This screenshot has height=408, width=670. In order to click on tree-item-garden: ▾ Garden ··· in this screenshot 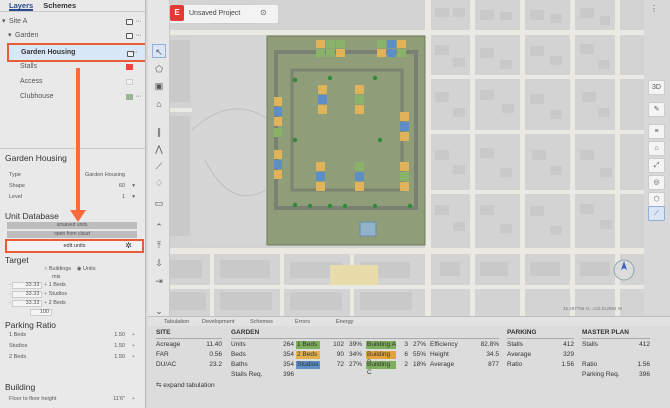, I will do `click(72, 36)`.